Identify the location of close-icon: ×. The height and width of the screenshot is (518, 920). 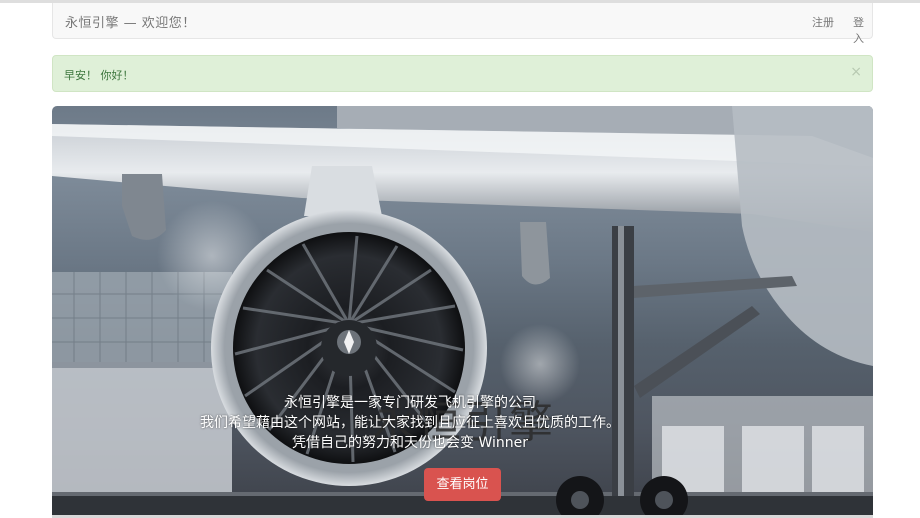
(856, 72).